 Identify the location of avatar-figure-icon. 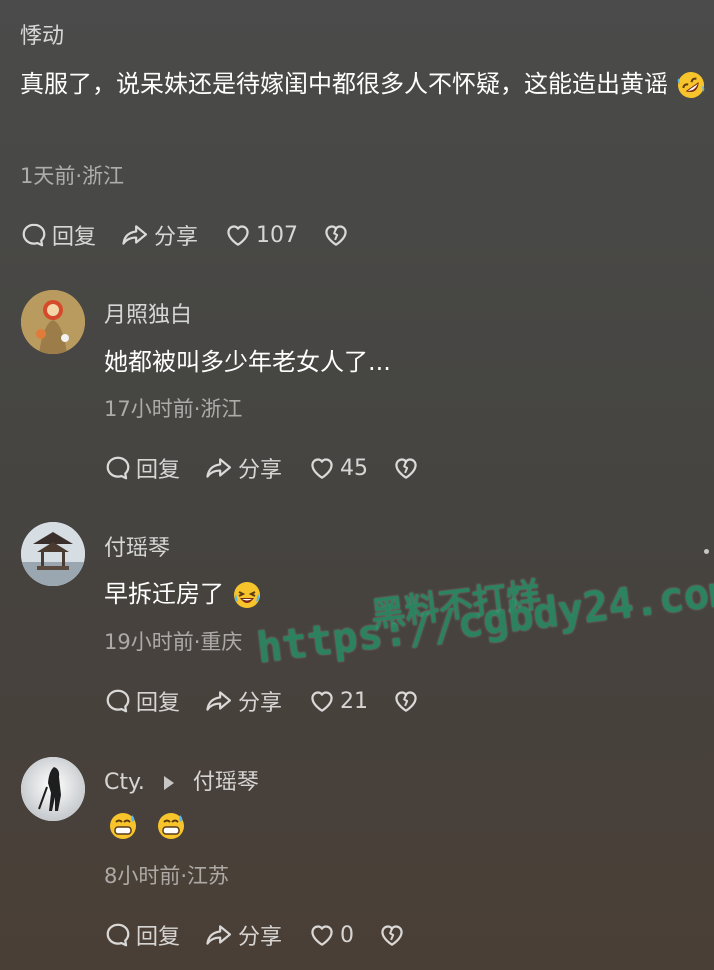
(53, 789).